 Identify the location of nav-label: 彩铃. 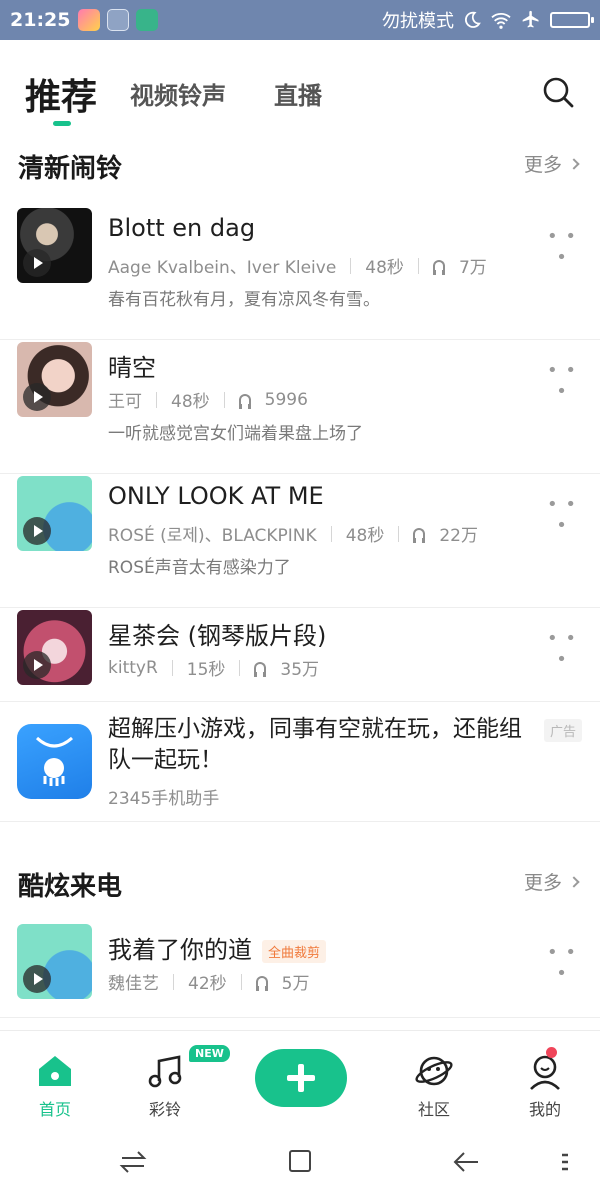
(164, 1109).